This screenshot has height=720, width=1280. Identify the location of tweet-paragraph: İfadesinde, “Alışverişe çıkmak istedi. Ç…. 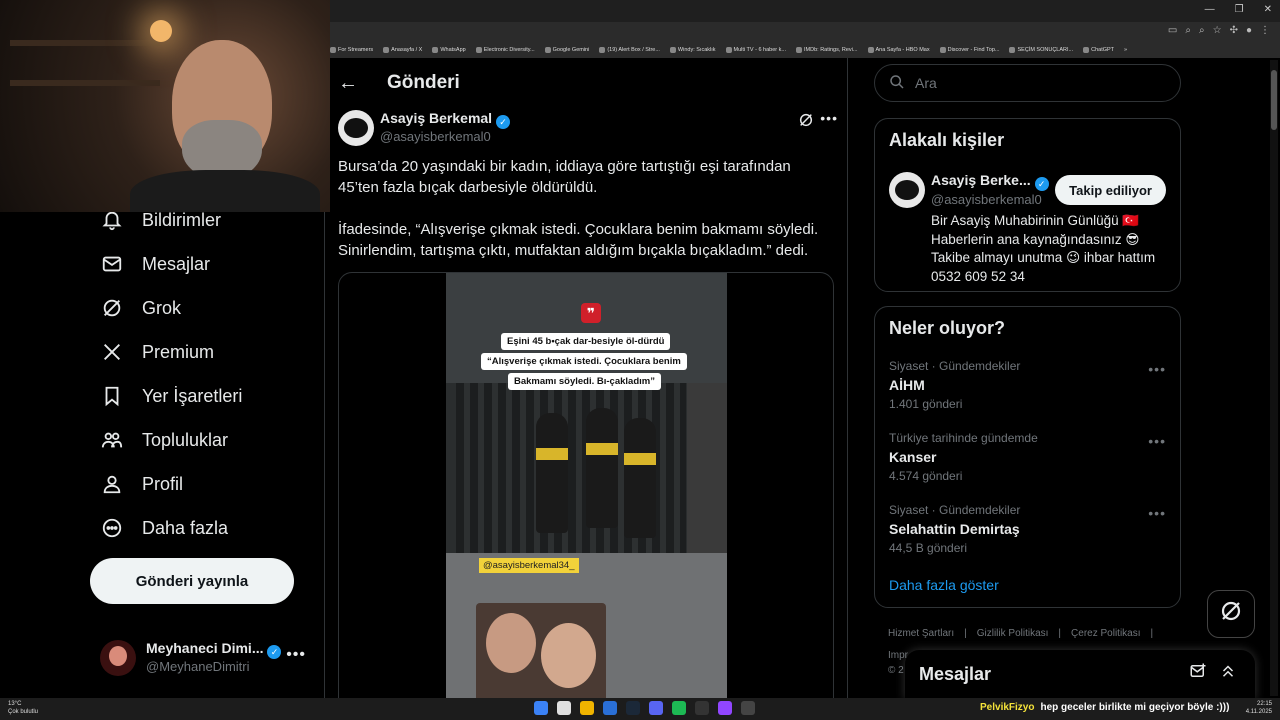
(578, 240).